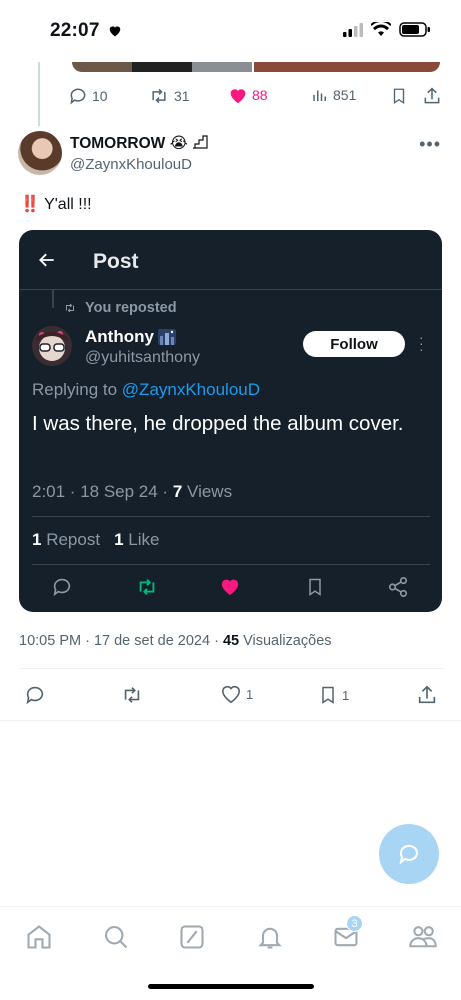 This screenshot has height=1000, width=461. I want to click on reply-count: 10, so click(100, 96).